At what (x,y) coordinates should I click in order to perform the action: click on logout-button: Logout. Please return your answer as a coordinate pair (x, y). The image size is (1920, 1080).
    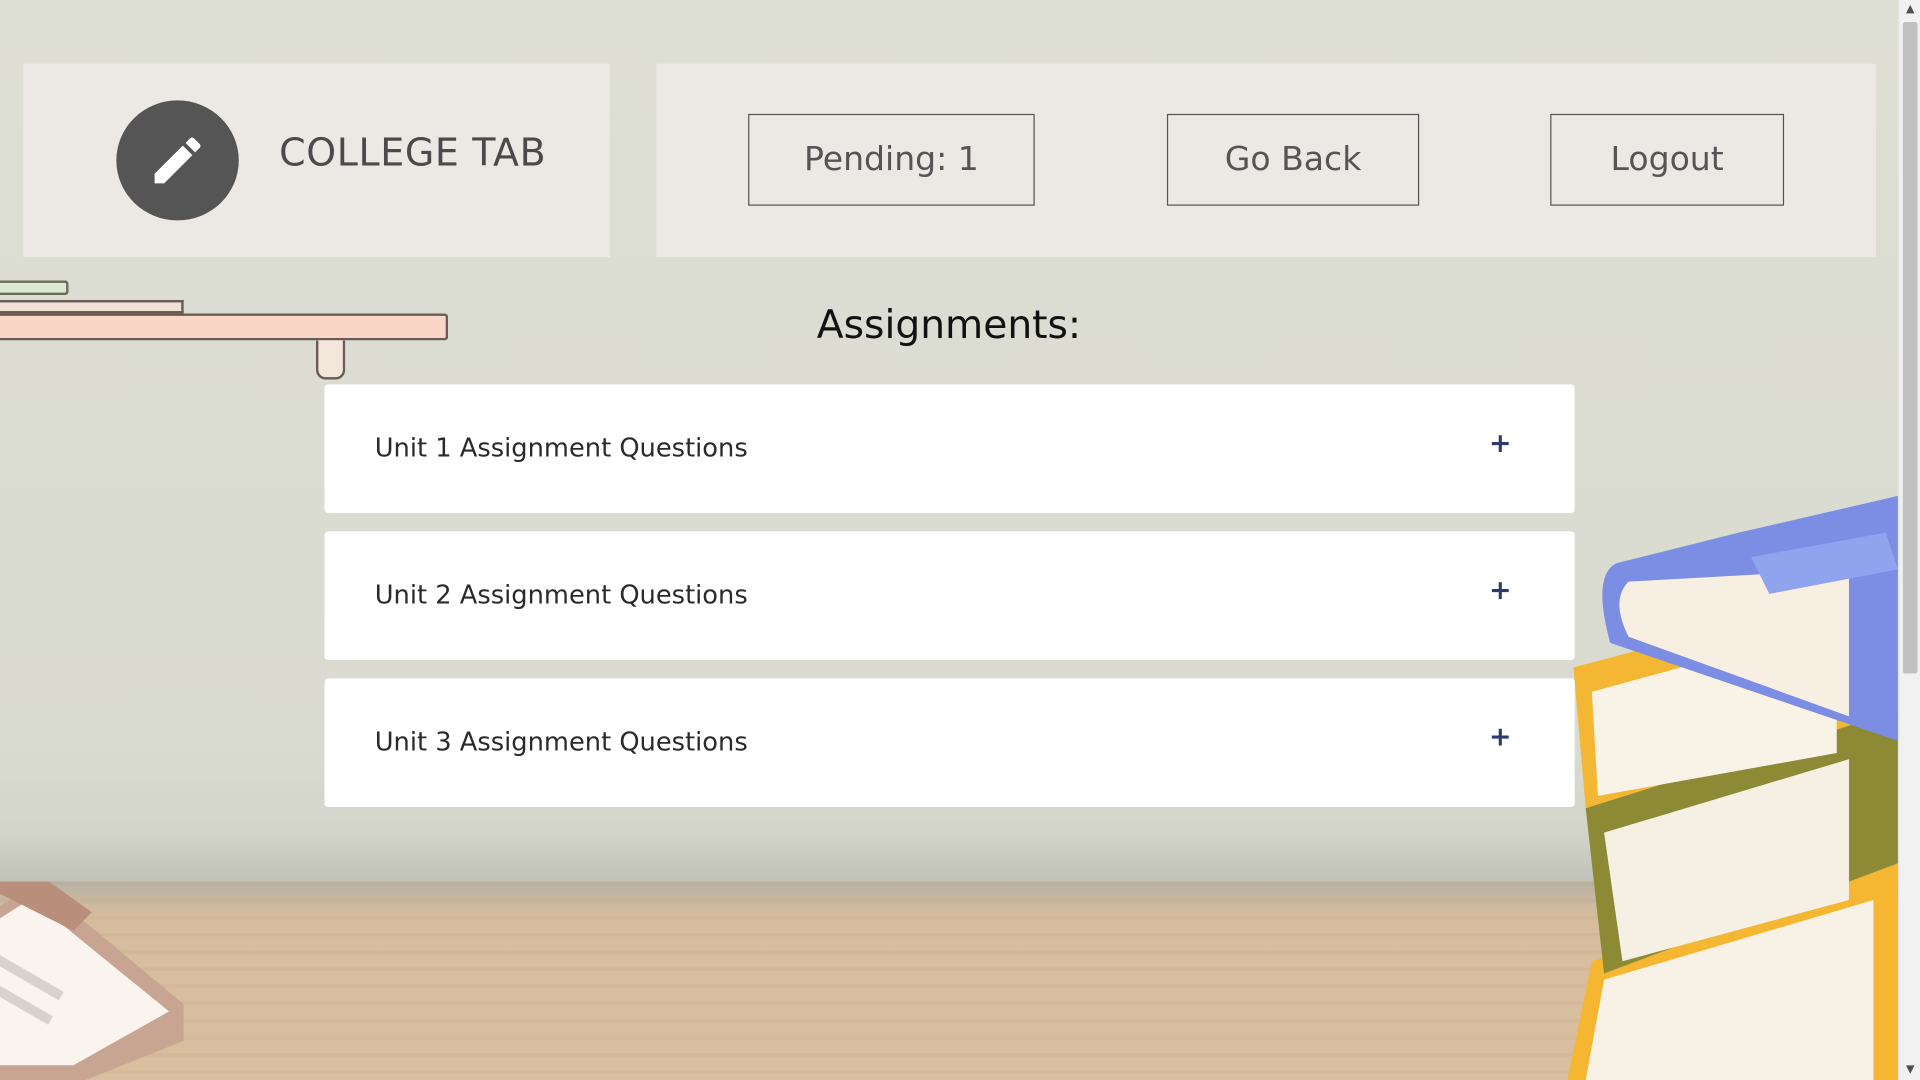
    Looking at the image, I should click on (1667, 159).